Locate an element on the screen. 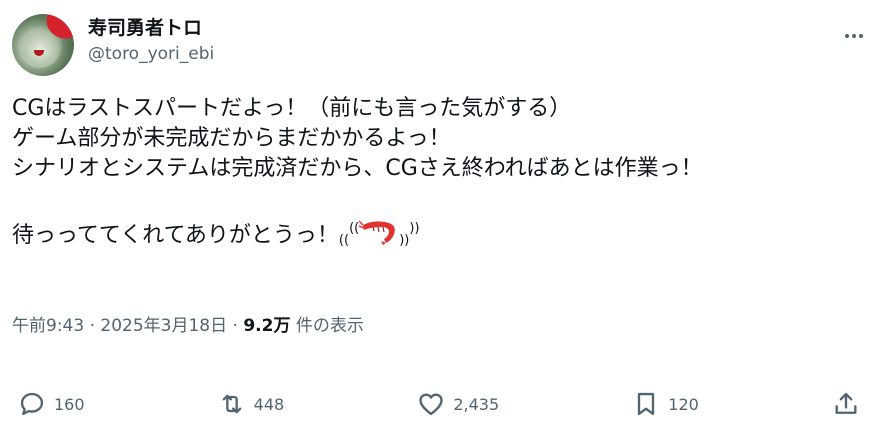 The width and height of the screenshot is (882, 436). author-names: 寿司勇者トロ @toro_yori_ebi is located at coordinates (151, 42).